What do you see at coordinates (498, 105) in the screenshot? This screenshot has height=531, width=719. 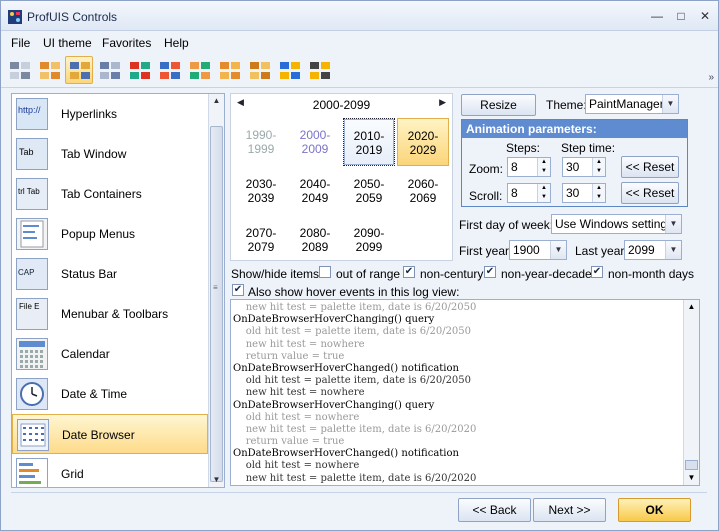 I see `resize-button: Resize` at bounding box center [498, 105].